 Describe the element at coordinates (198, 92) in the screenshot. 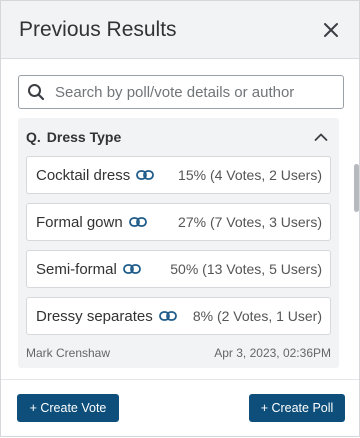

I see `search-input` at that location.